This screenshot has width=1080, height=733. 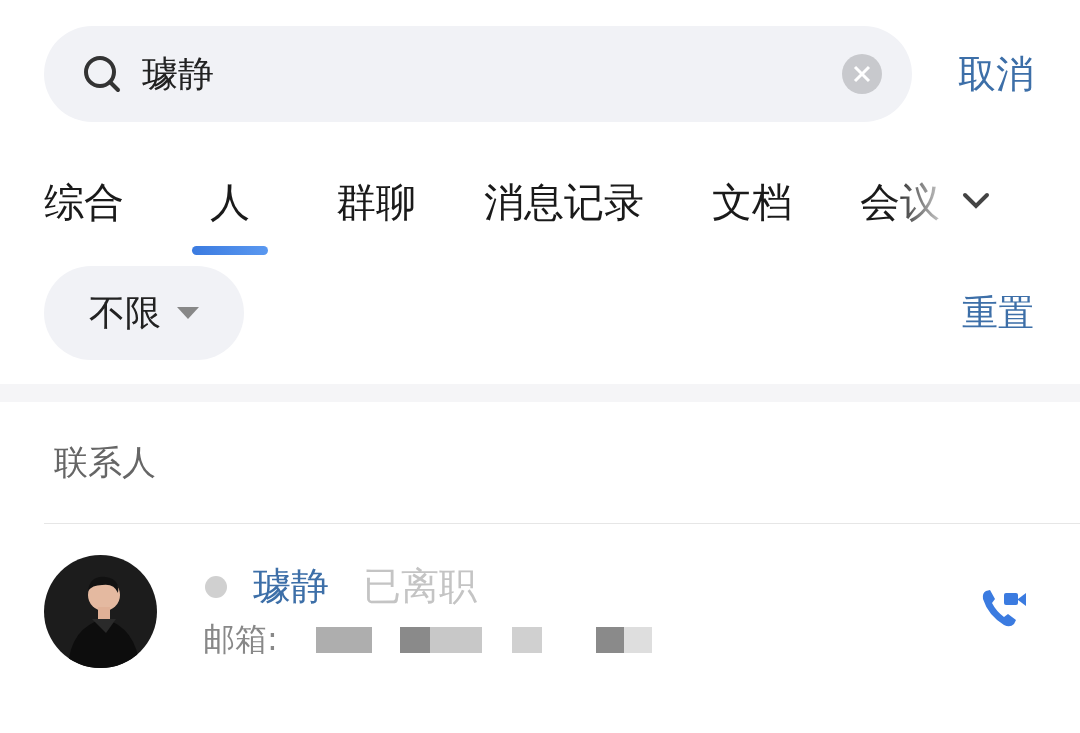 I want to click on tab: 消息记录, so click(x=564, y=216).